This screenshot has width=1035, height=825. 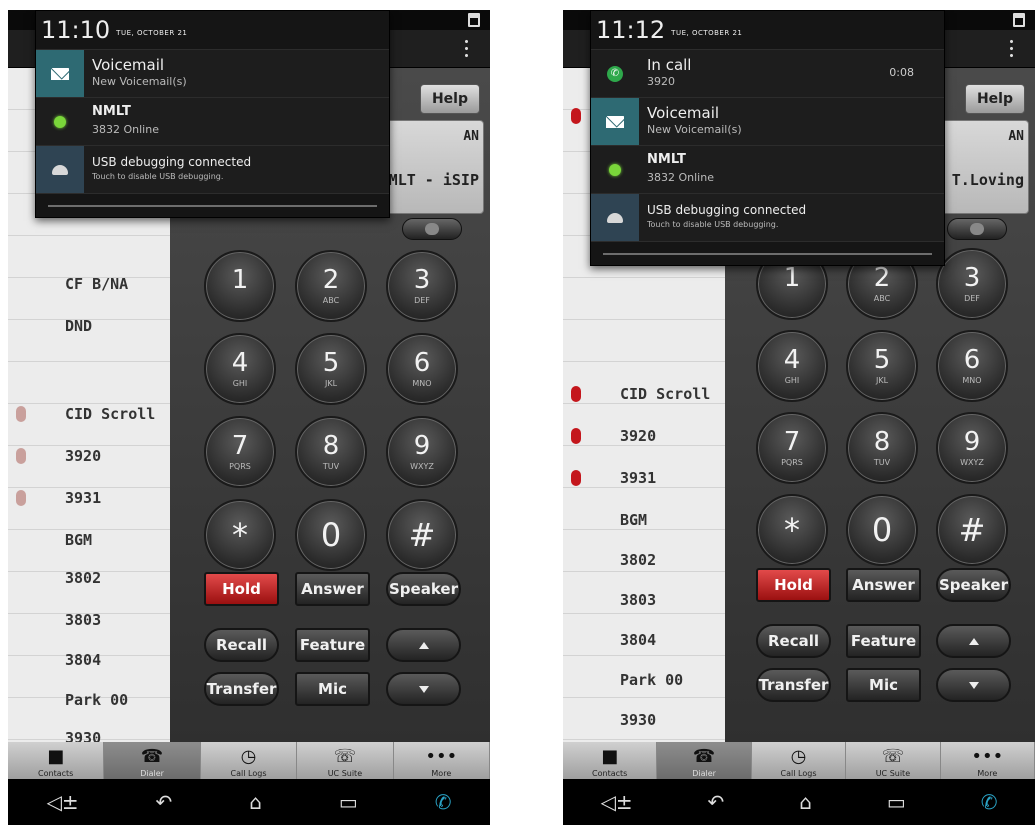 What do you see at coordinates (644, 720) in the screenshot?
I see `list-item: 3930` at bounding box center [644, 720].